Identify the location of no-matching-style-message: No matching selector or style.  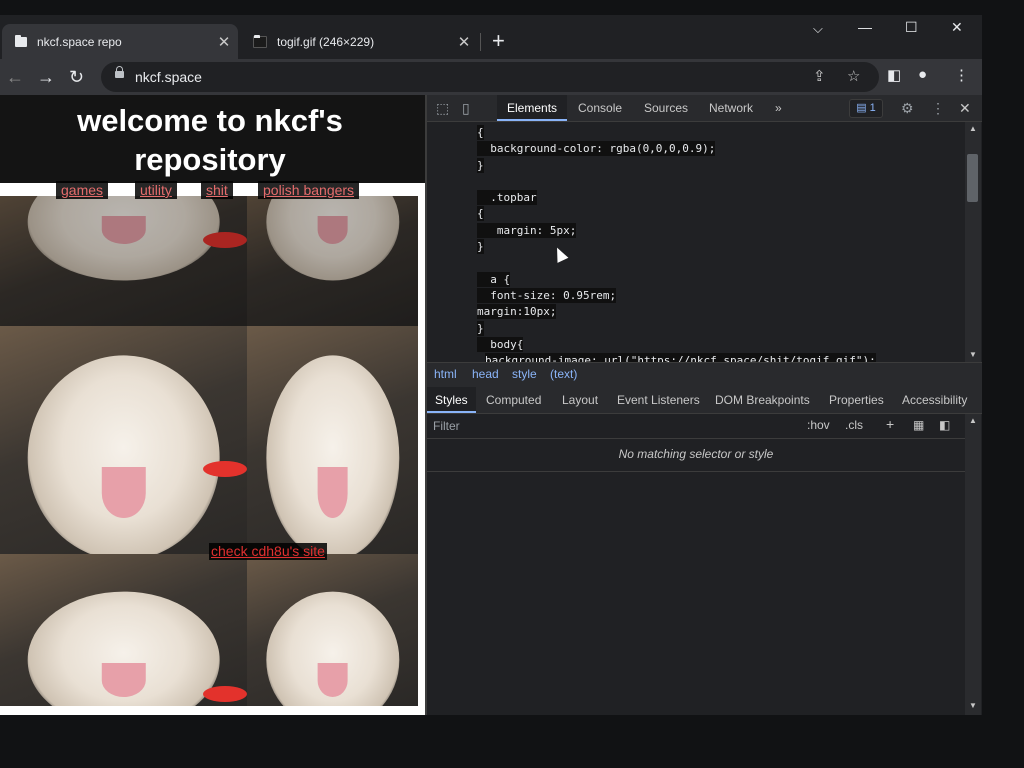
(696, 454).